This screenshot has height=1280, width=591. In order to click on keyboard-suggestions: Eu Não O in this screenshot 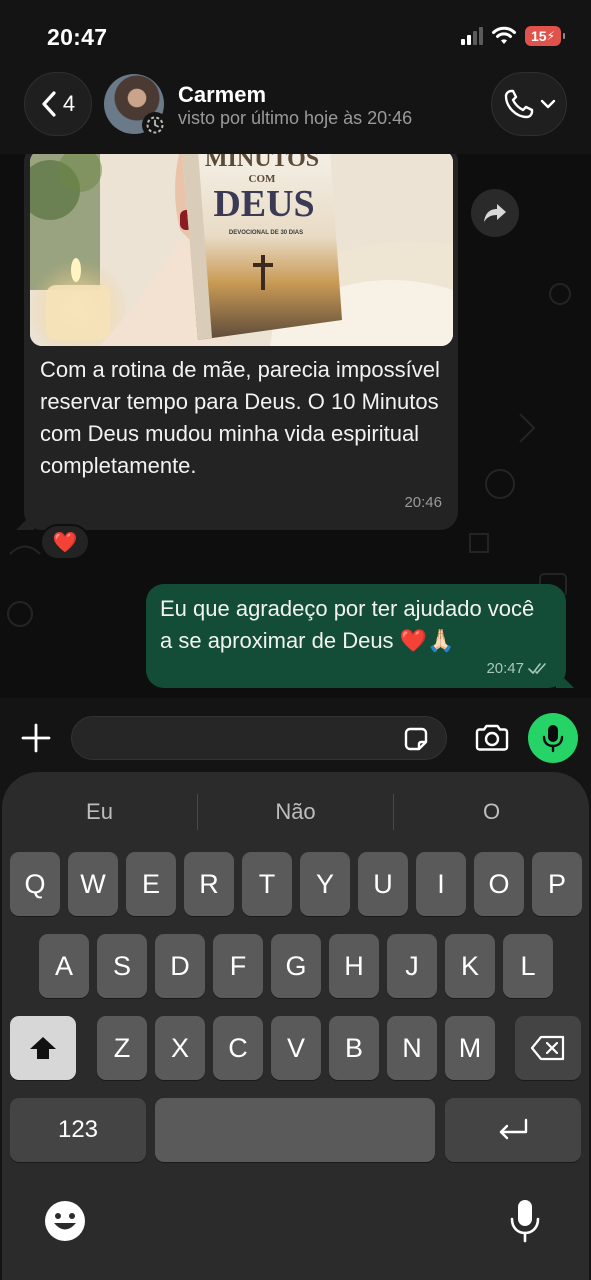, I will do `click(295, 812)`.